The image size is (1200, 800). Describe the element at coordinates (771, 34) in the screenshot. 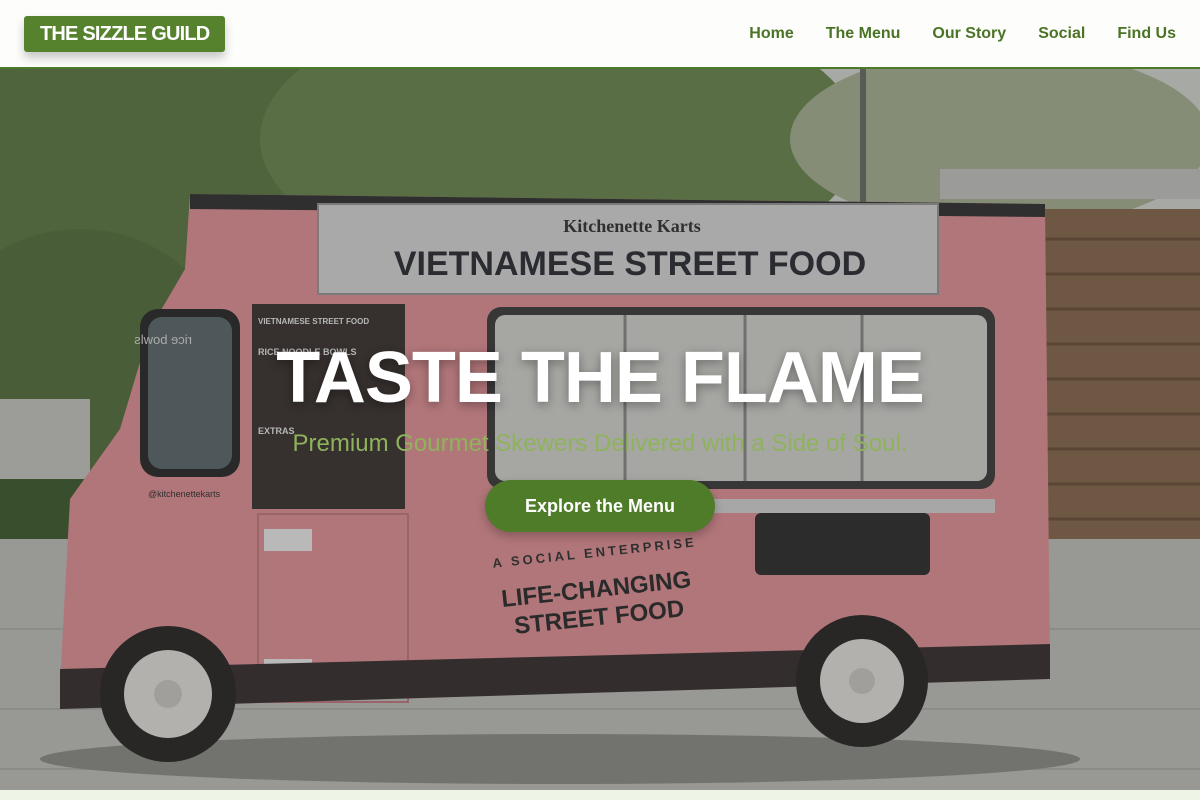

I see `nav-link-home: Home` at that location.